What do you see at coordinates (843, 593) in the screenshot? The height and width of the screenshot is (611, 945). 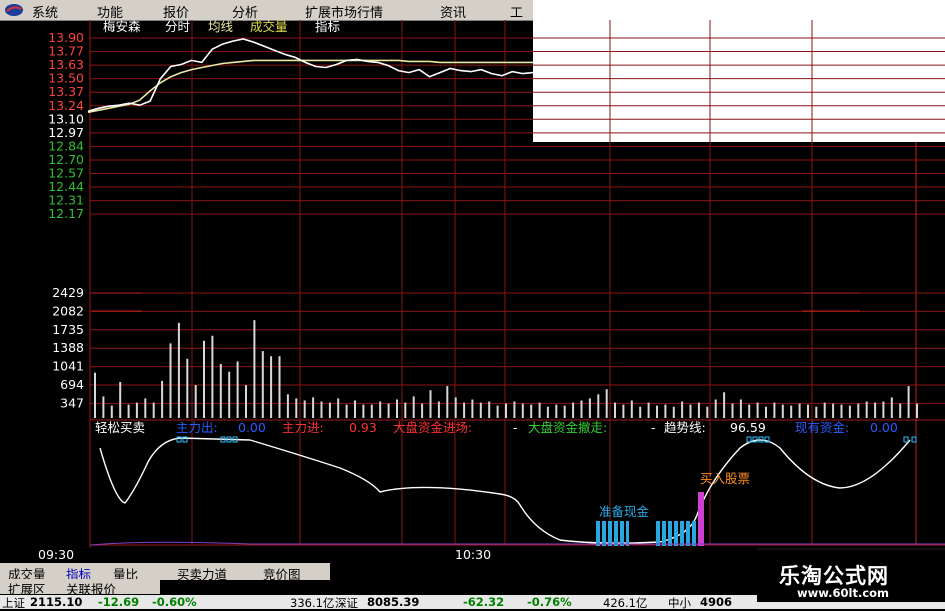 I see `watermark-url: www.60lt.com` at bounding box center [843, 593].